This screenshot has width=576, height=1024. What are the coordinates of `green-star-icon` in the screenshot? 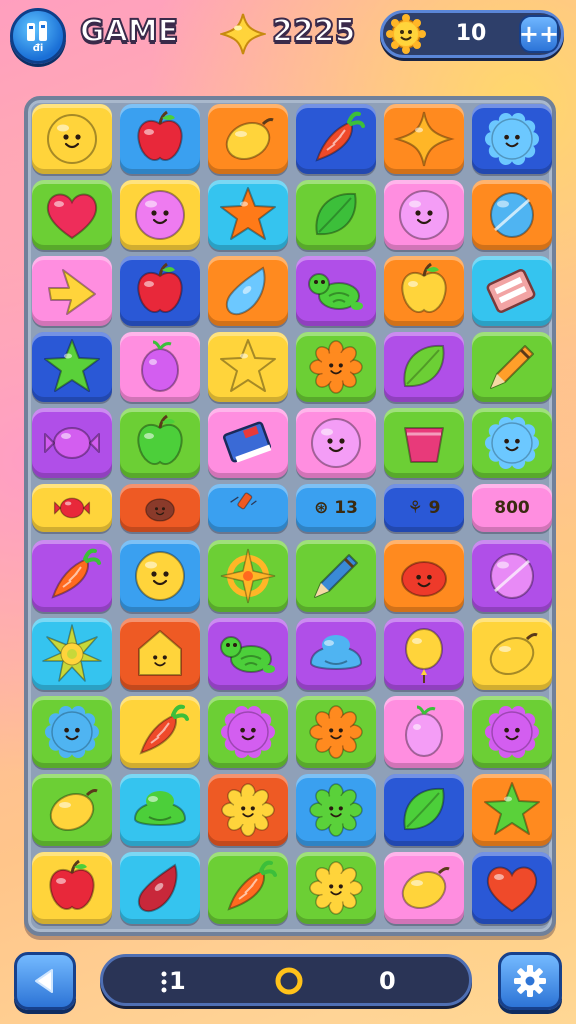 It's located at (512, 808).